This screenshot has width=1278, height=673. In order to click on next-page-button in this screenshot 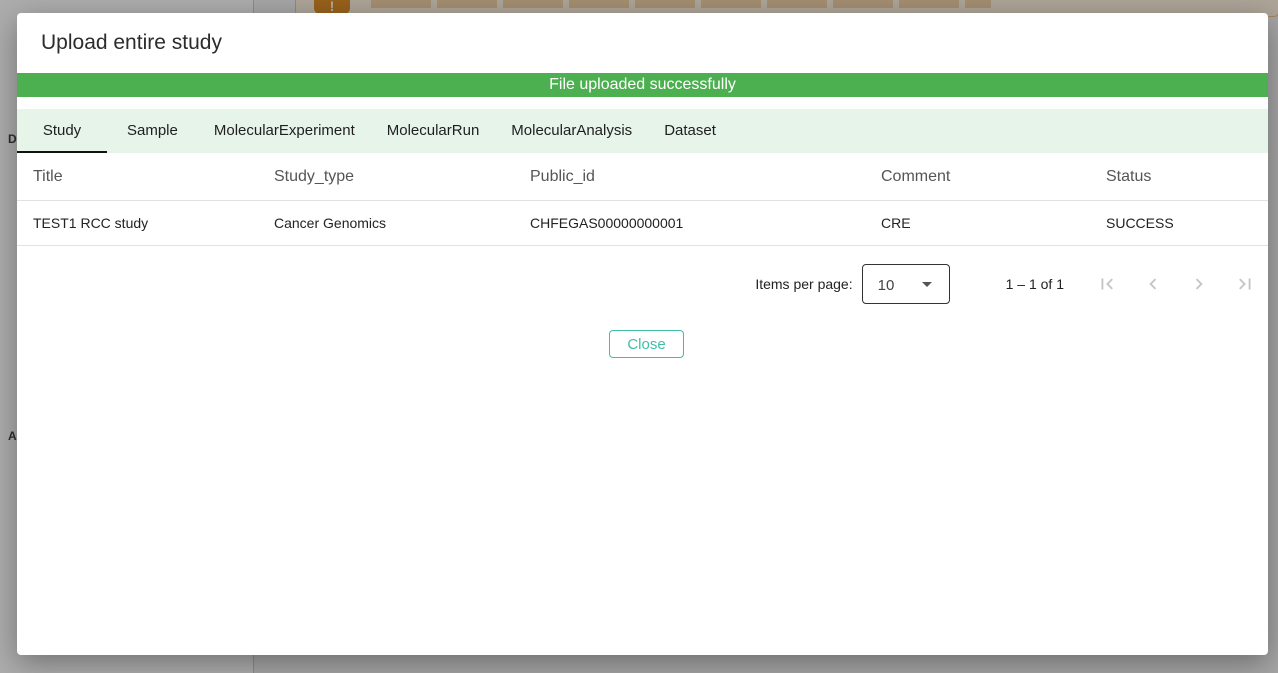, I will do `click(1199, 284)`.